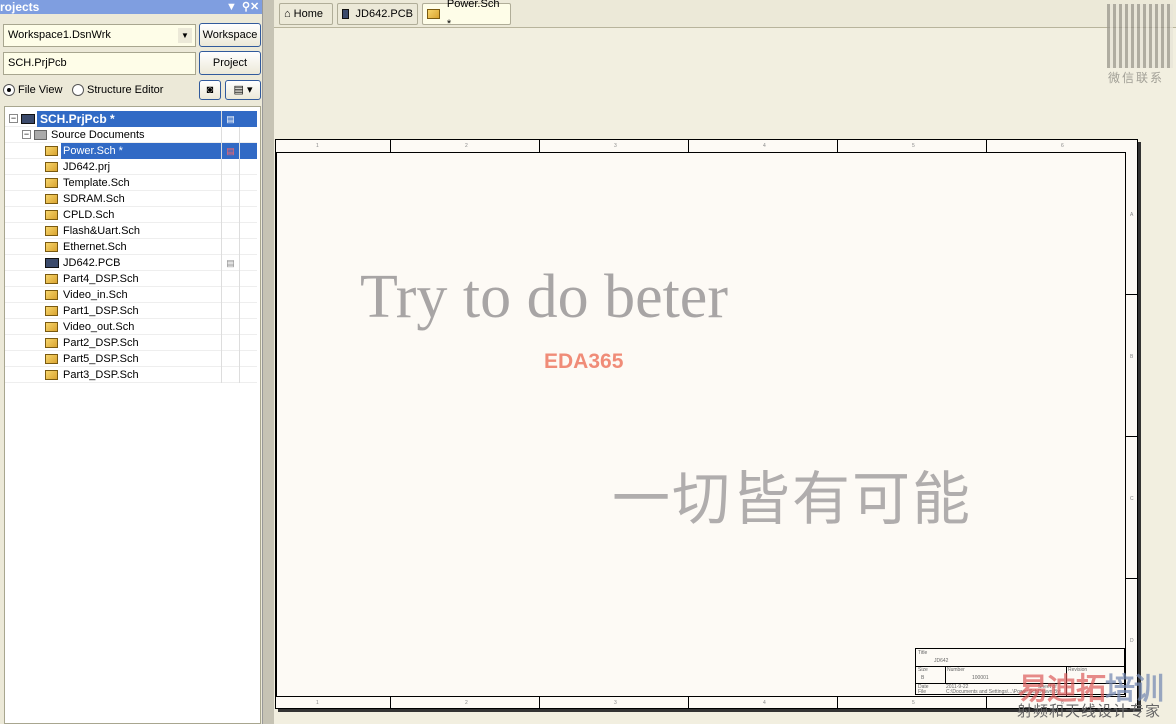 Image resolution: width=1176 pixels, height=724 pixels. What do you see at coordinates (37, 63) in the screenshot?
I see `project-value: SCH.PrjPcb` at bounding box center [37, 63].